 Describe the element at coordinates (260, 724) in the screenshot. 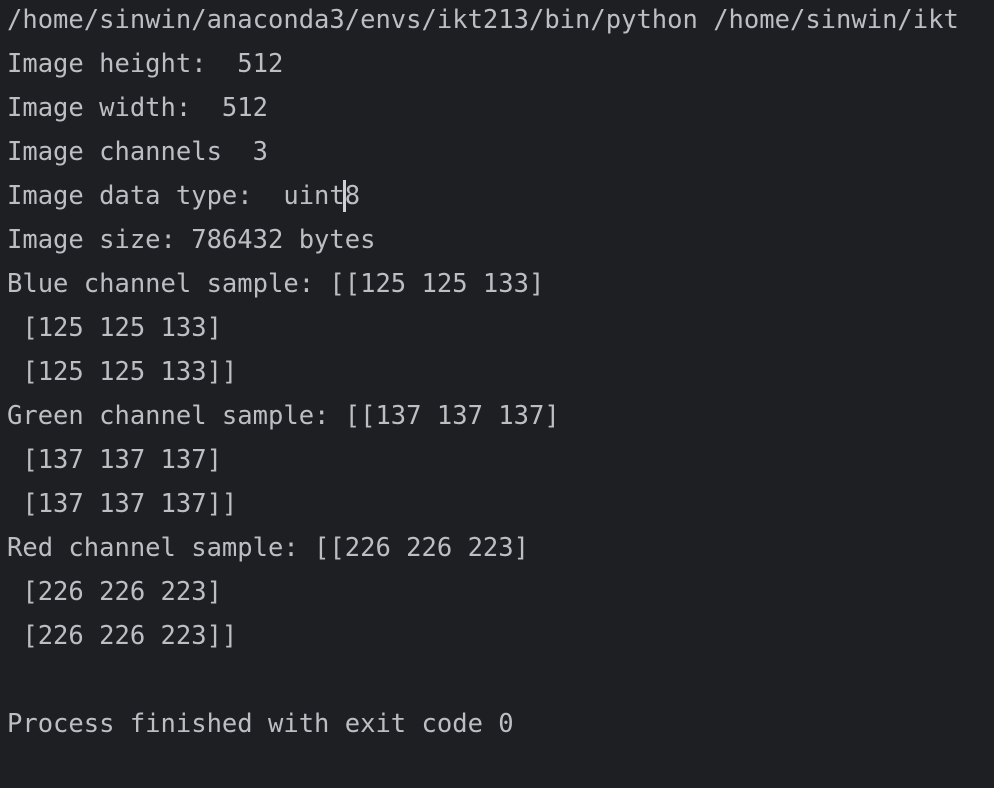

I see `process-exit-message: Process finished with exit code 0` at that location.